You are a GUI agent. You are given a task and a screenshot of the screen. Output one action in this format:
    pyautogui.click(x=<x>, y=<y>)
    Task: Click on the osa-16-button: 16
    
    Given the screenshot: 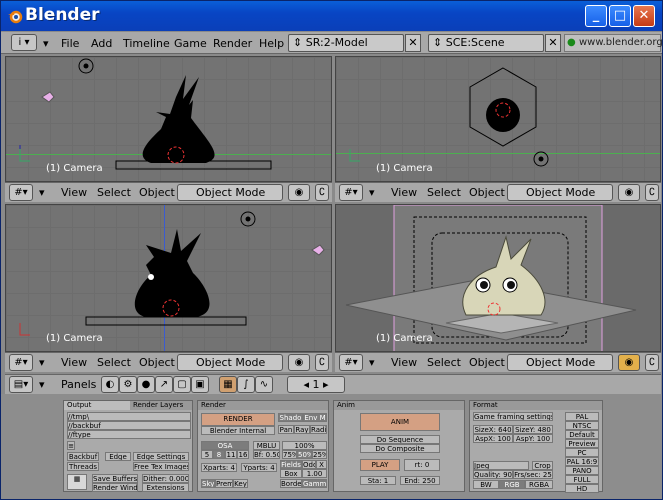 What is the action you would take?
    pyautogui.click(x=243, y=454)
    